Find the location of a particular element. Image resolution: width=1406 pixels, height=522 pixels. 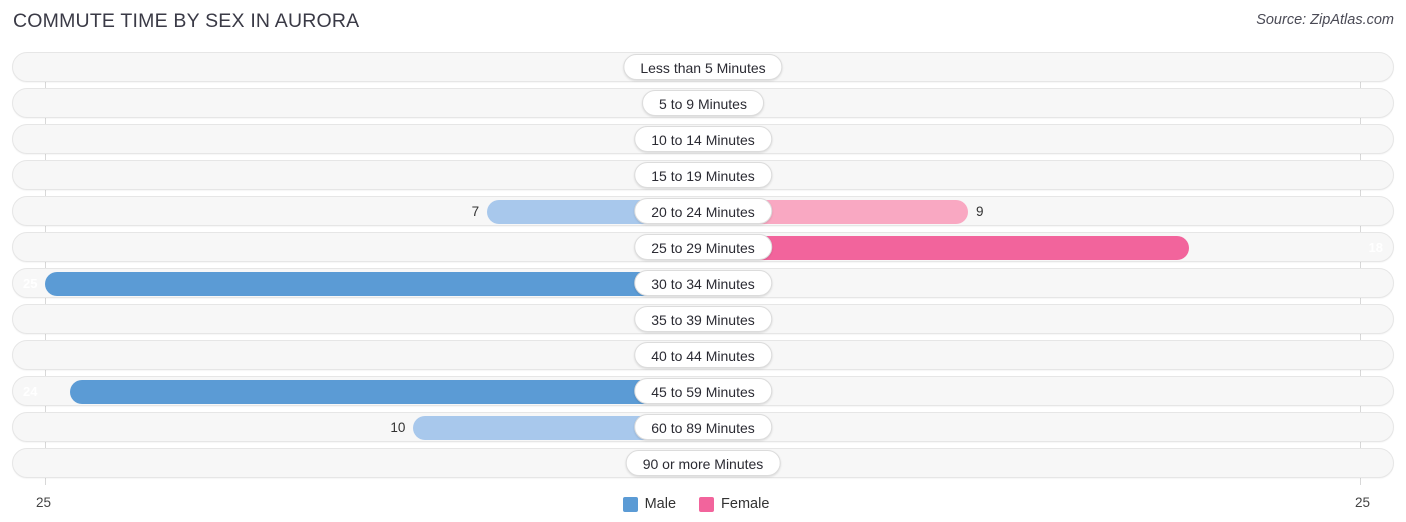

chart-row-inner: 0 035 to 39 Minutes is located at coordinates (703, 319).